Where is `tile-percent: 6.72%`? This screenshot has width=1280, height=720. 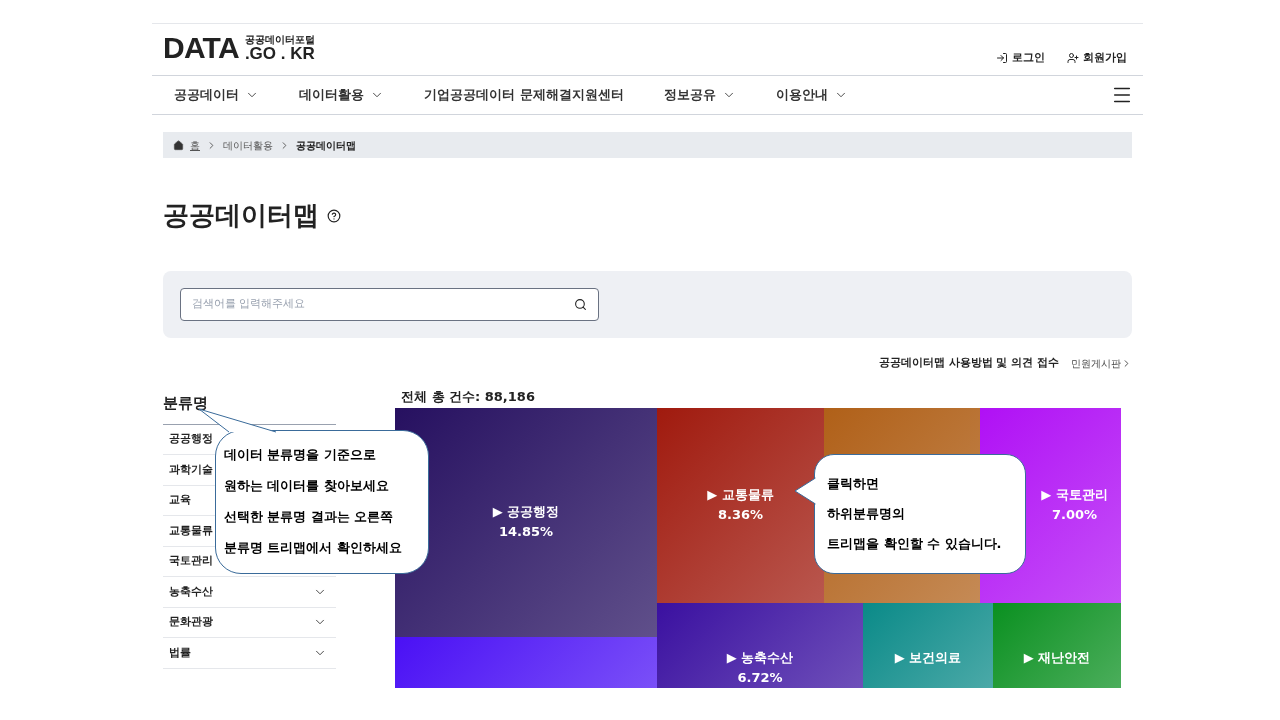
tile-percent: 6.72% is located at coordinates (760, 677).